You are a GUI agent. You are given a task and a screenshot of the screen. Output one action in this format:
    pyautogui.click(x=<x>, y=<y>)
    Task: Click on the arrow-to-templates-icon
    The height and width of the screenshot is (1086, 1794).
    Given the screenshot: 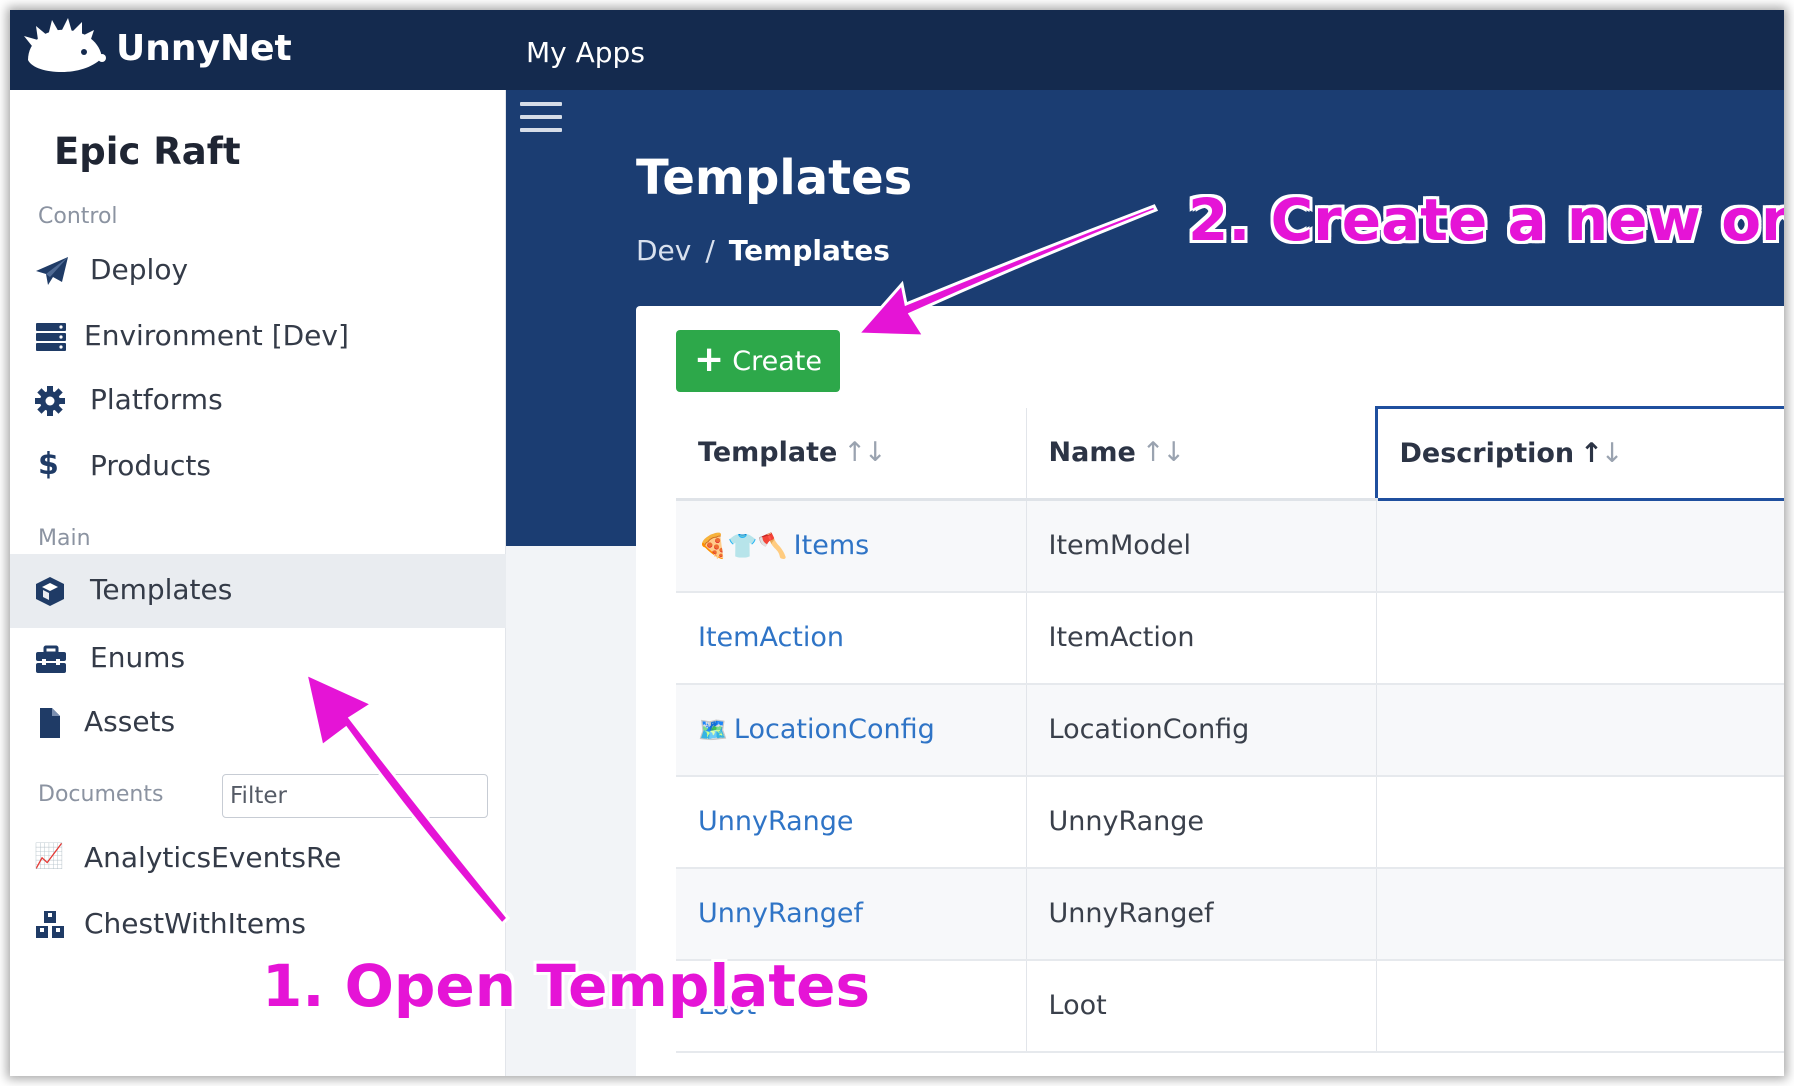 What is the action you would take?
    pyautogui.click(x=407, y=799)
    